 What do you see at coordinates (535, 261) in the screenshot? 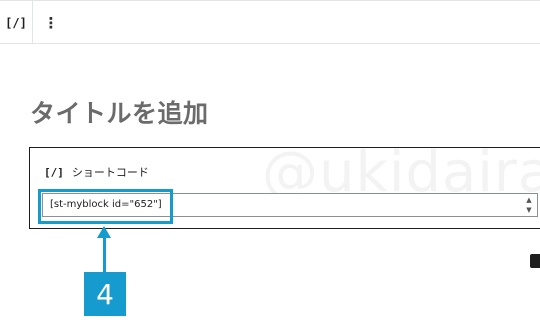
I see `block-appender-button` at bounding box center [535, 261].